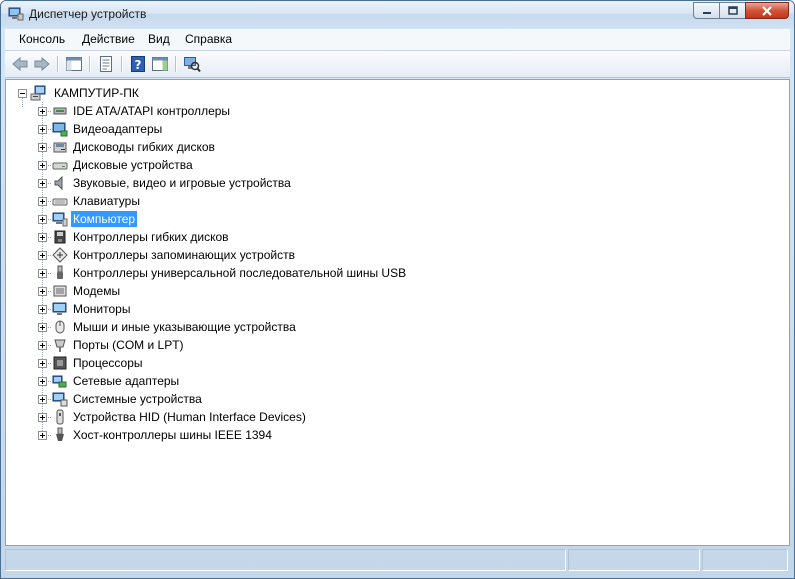 The image size is (795, 579). Describe the element at coordinates (397, 40) in the screenshot. I see `menu-bar: Консоль Действие Вид Справка` at that location.